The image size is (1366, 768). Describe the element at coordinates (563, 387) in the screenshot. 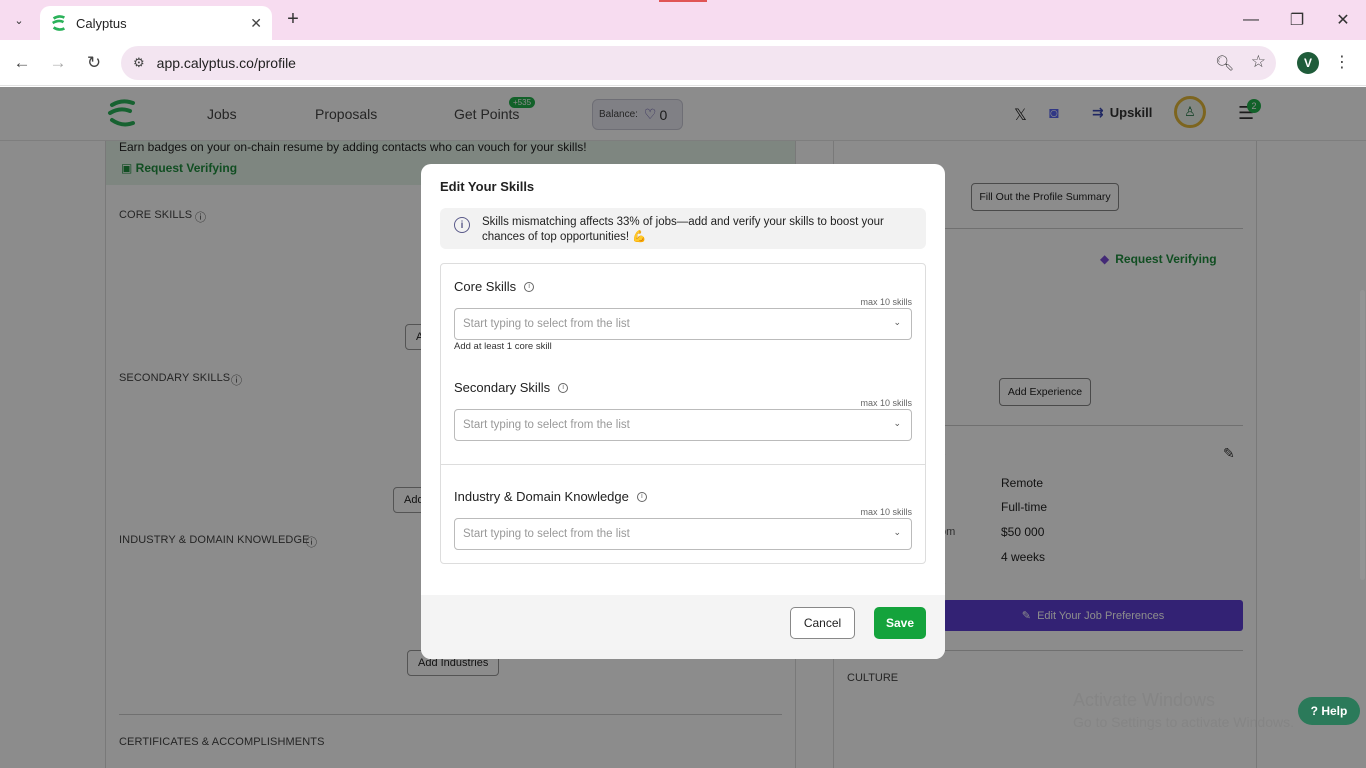

I see `secondary-skills-field-info-icon: i` at that location.